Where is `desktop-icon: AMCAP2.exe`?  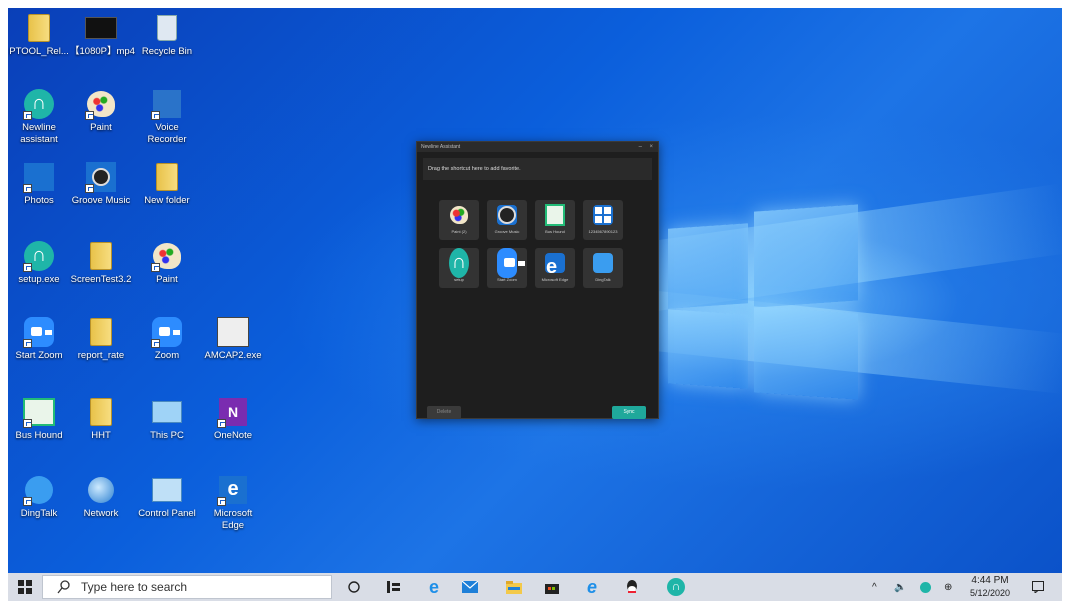 desktop-icon: AMCAP2.exe is located at coordinates (233, 339).